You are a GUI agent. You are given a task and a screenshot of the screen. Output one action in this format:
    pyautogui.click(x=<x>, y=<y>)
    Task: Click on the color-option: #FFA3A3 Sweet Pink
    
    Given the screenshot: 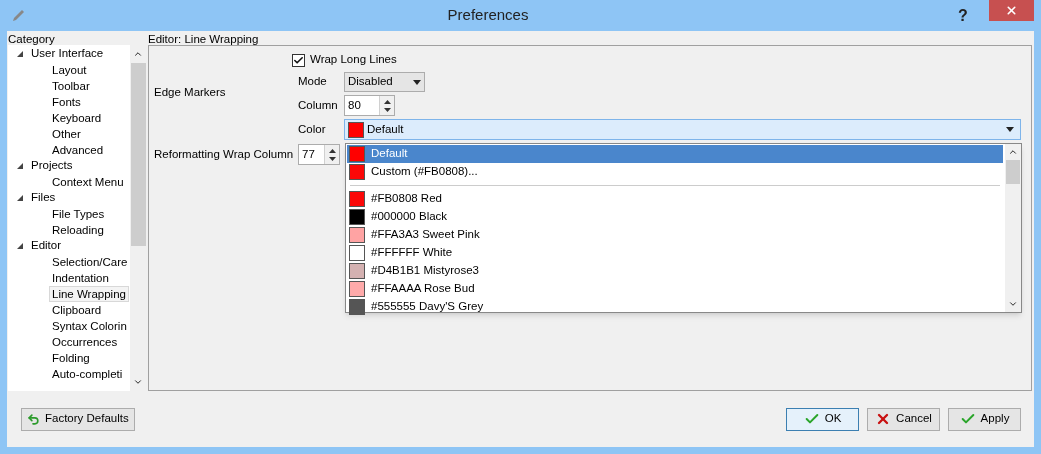 What is the action you would take?
    pyautogui.click(x=675, y=235)
    